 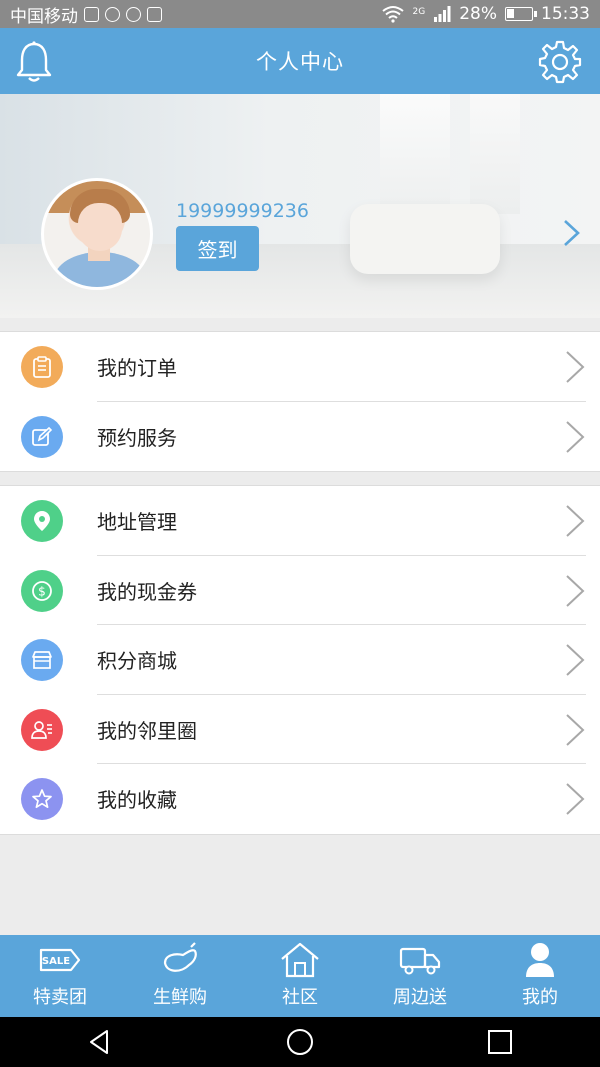 I want to click on battery-percent: 28%, so click(x=478, y=14).